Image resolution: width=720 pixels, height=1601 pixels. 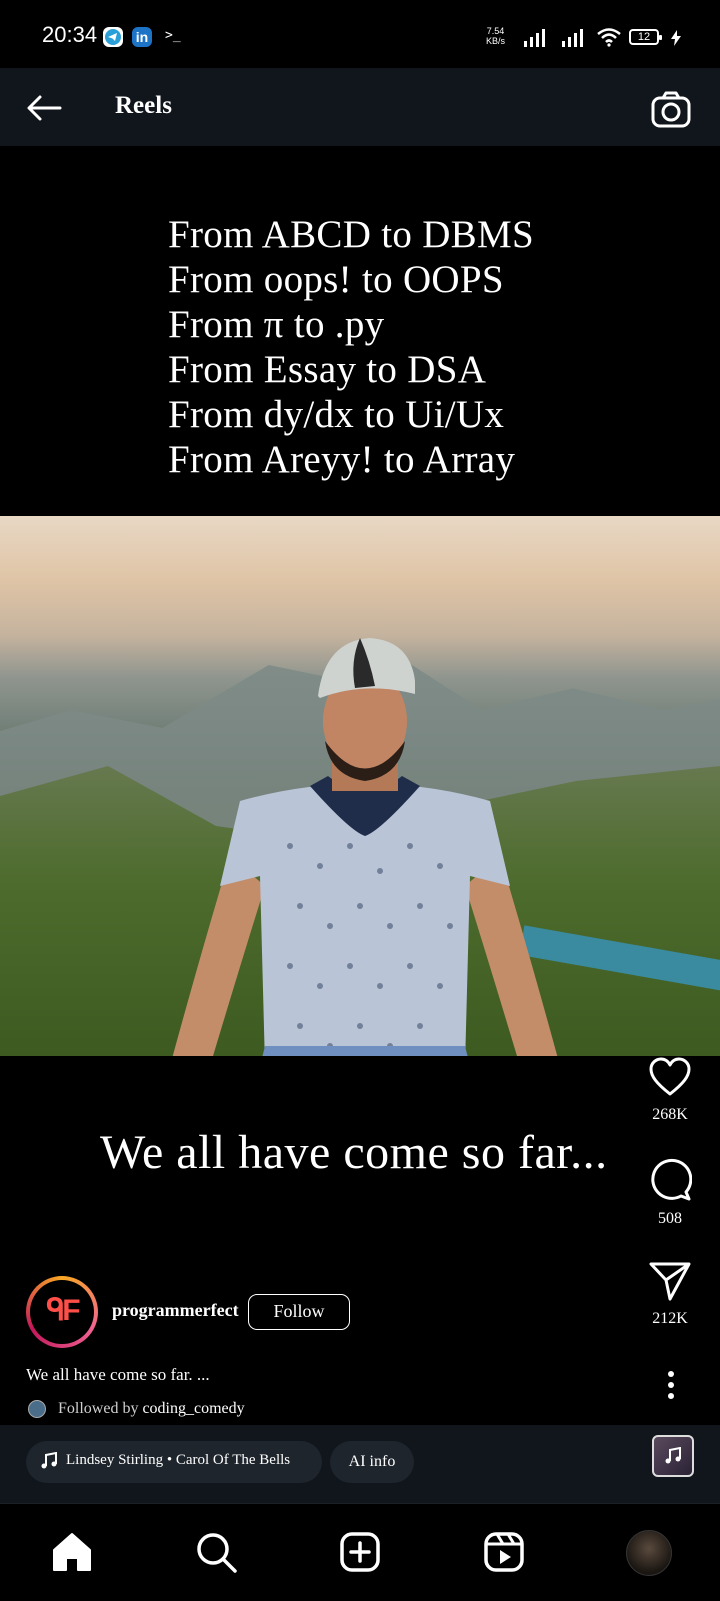 What do you see at coordinates (336, 279) in the screenshot?
I see `poem-line: From oops! to OOPS` at bounding box center [336, 279].